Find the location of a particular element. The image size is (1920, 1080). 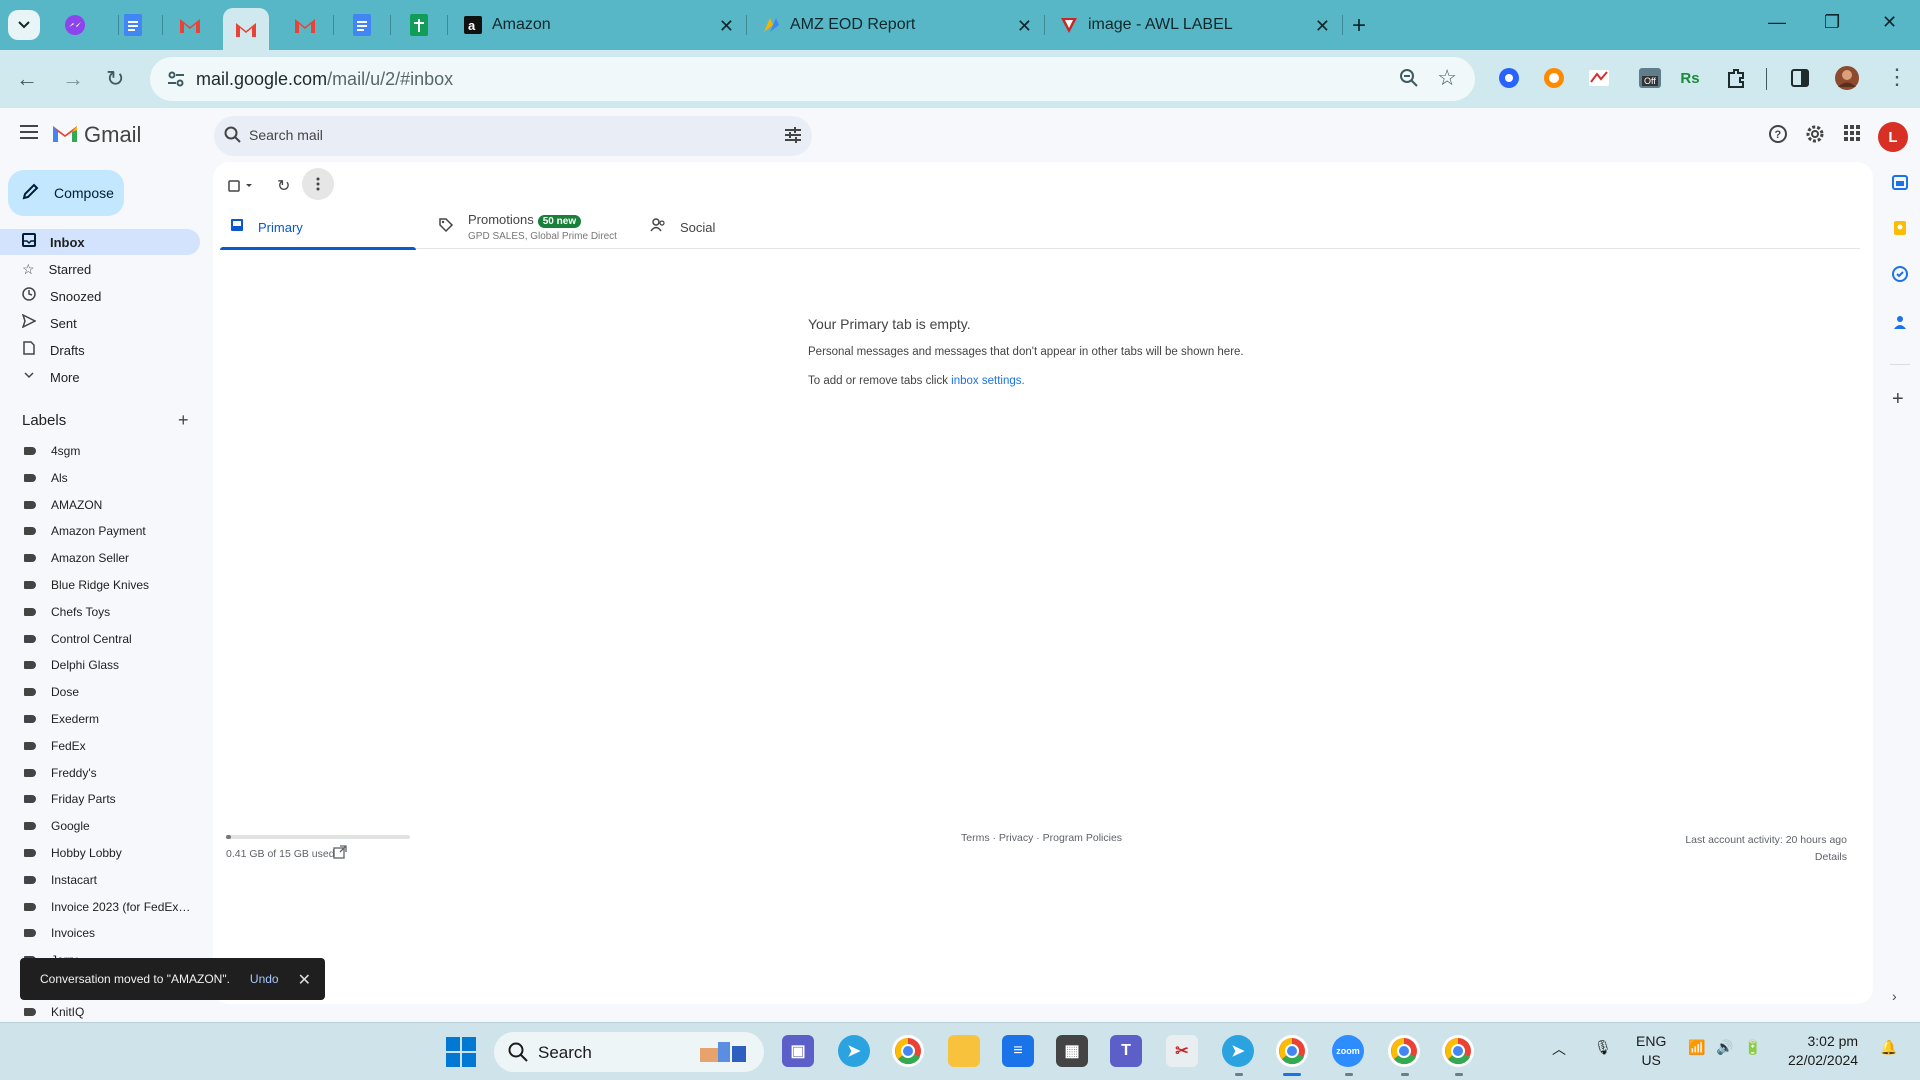

forward-icon: → is located at coordinates (73, 79).